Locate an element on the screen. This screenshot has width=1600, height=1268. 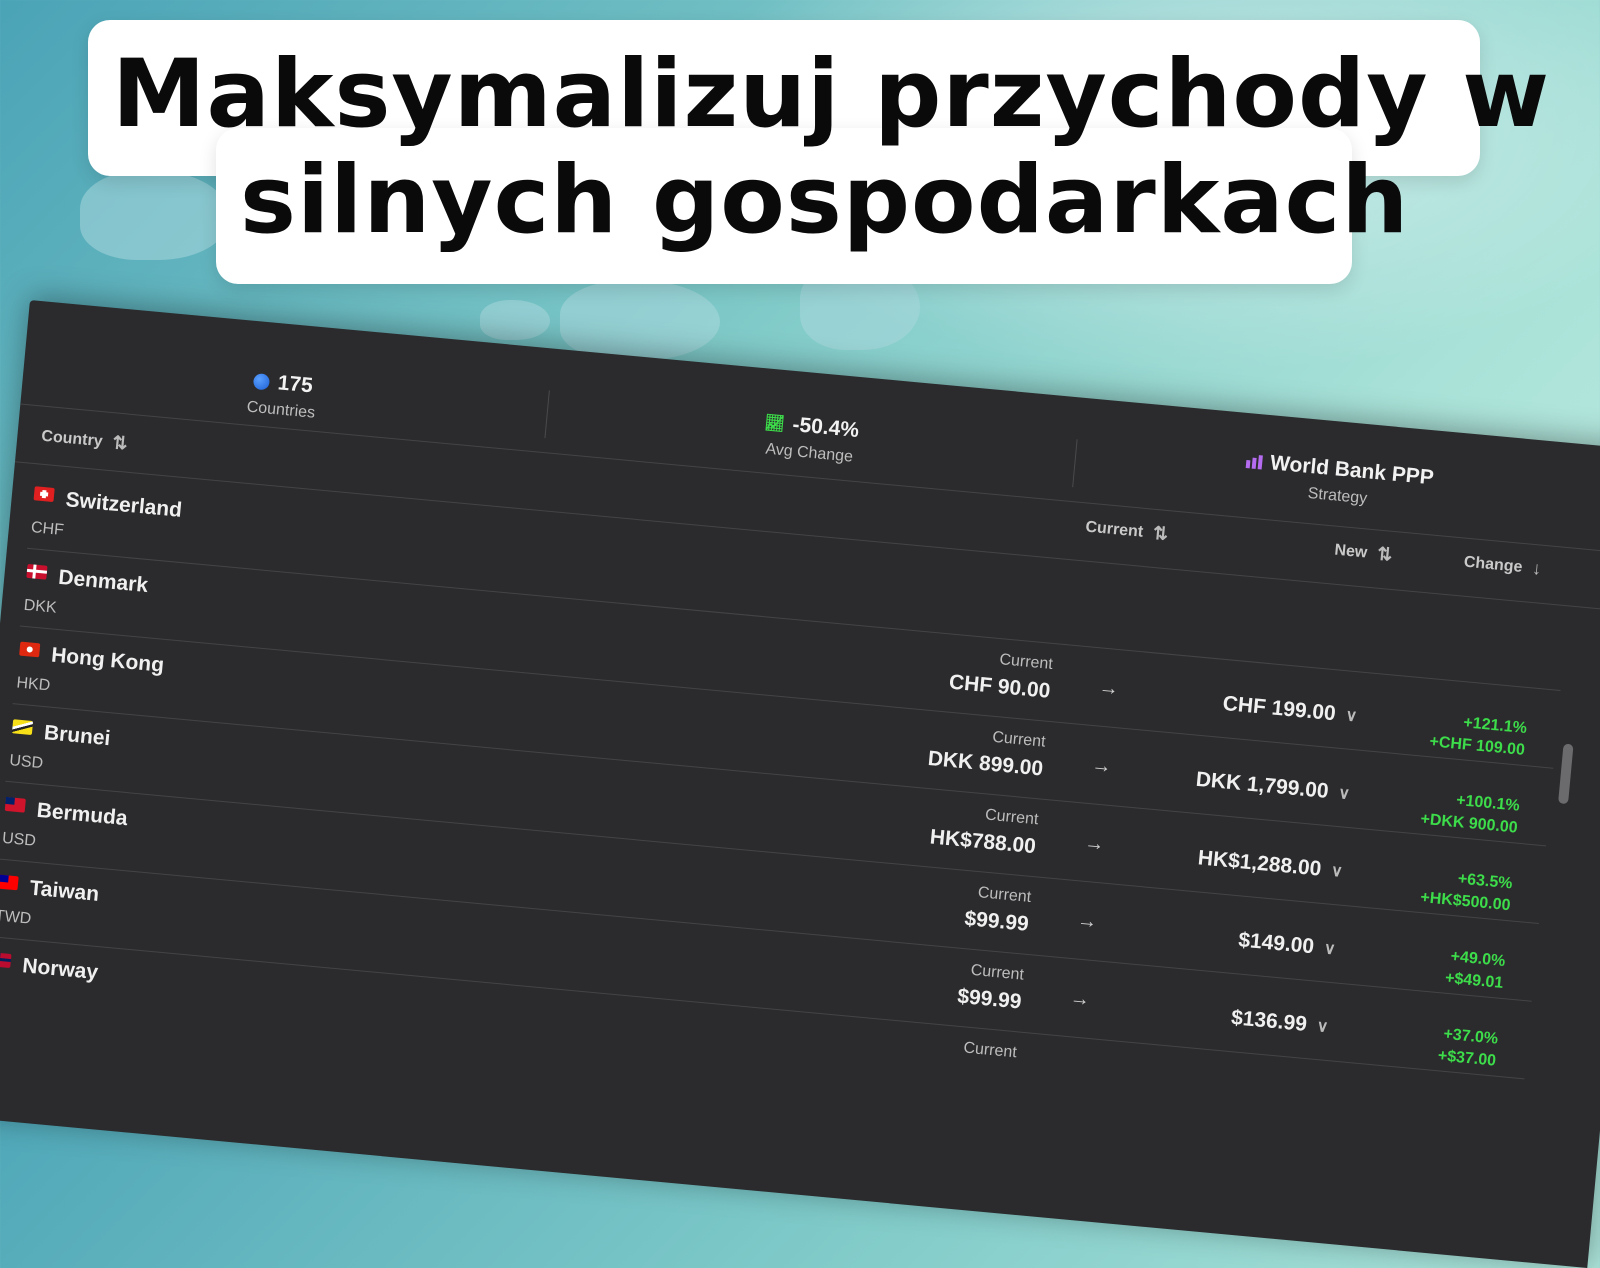
flag-denmark-icon is located at coordinates (37, 571).